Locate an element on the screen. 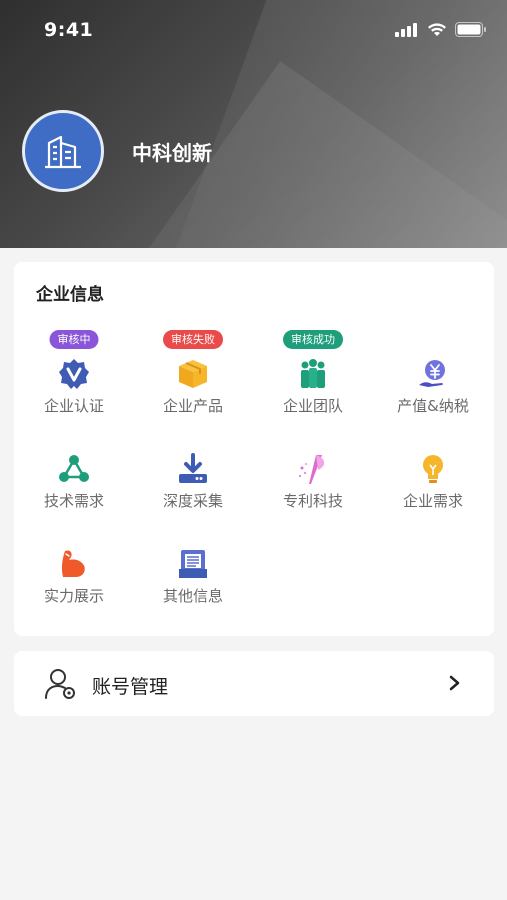  grid-item-enterprise-certification: 审核中 企业认证 is located at coordinates (74, 372).